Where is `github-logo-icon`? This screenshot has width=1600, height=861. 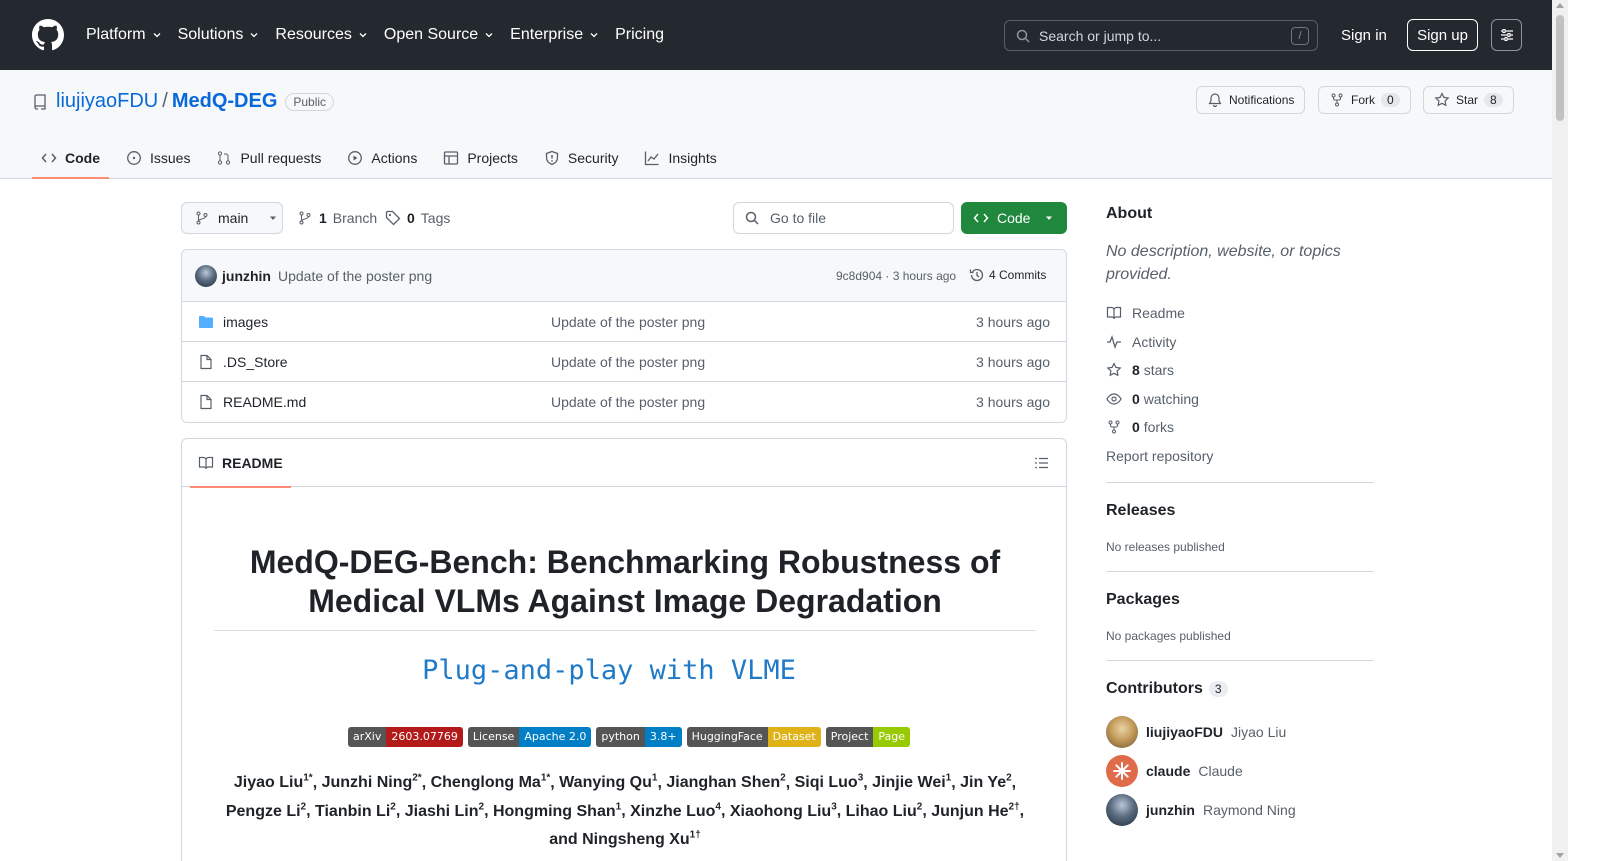
github-logo-icon is located at coordinates (48, 35).